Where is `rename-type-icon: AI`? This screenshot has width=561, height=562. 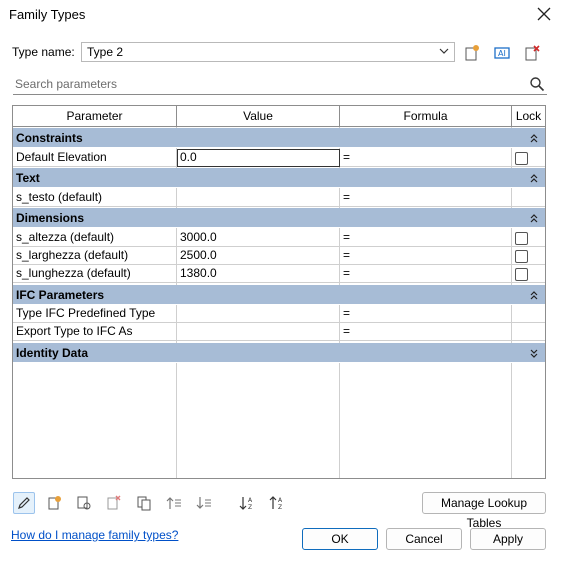
rename-type-icon: AI is located at coordinates (502, 53).